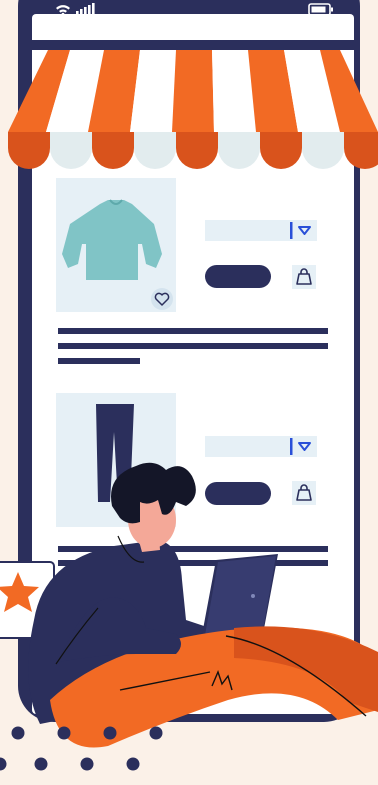 The height and width of the screenshot is (785, 378). What do you see at coordinates (193, 109) in the screenshot?
I see `awning` at bounding box center [193, 109].